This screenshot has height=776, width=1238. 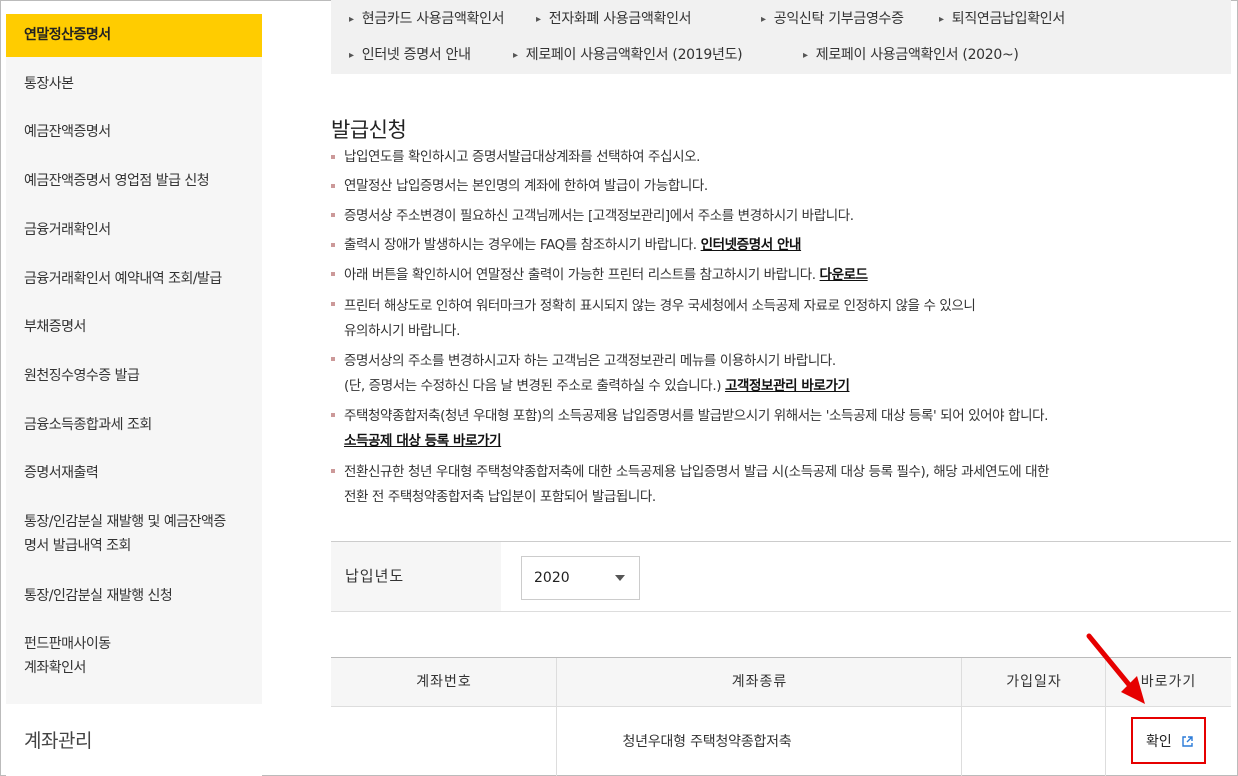 What do you see at coordinates (427, 18) in the screenshot?
I see `link-cash-card-usage: 현금카드 사용금액확인서` at bounding box center [427, 18].